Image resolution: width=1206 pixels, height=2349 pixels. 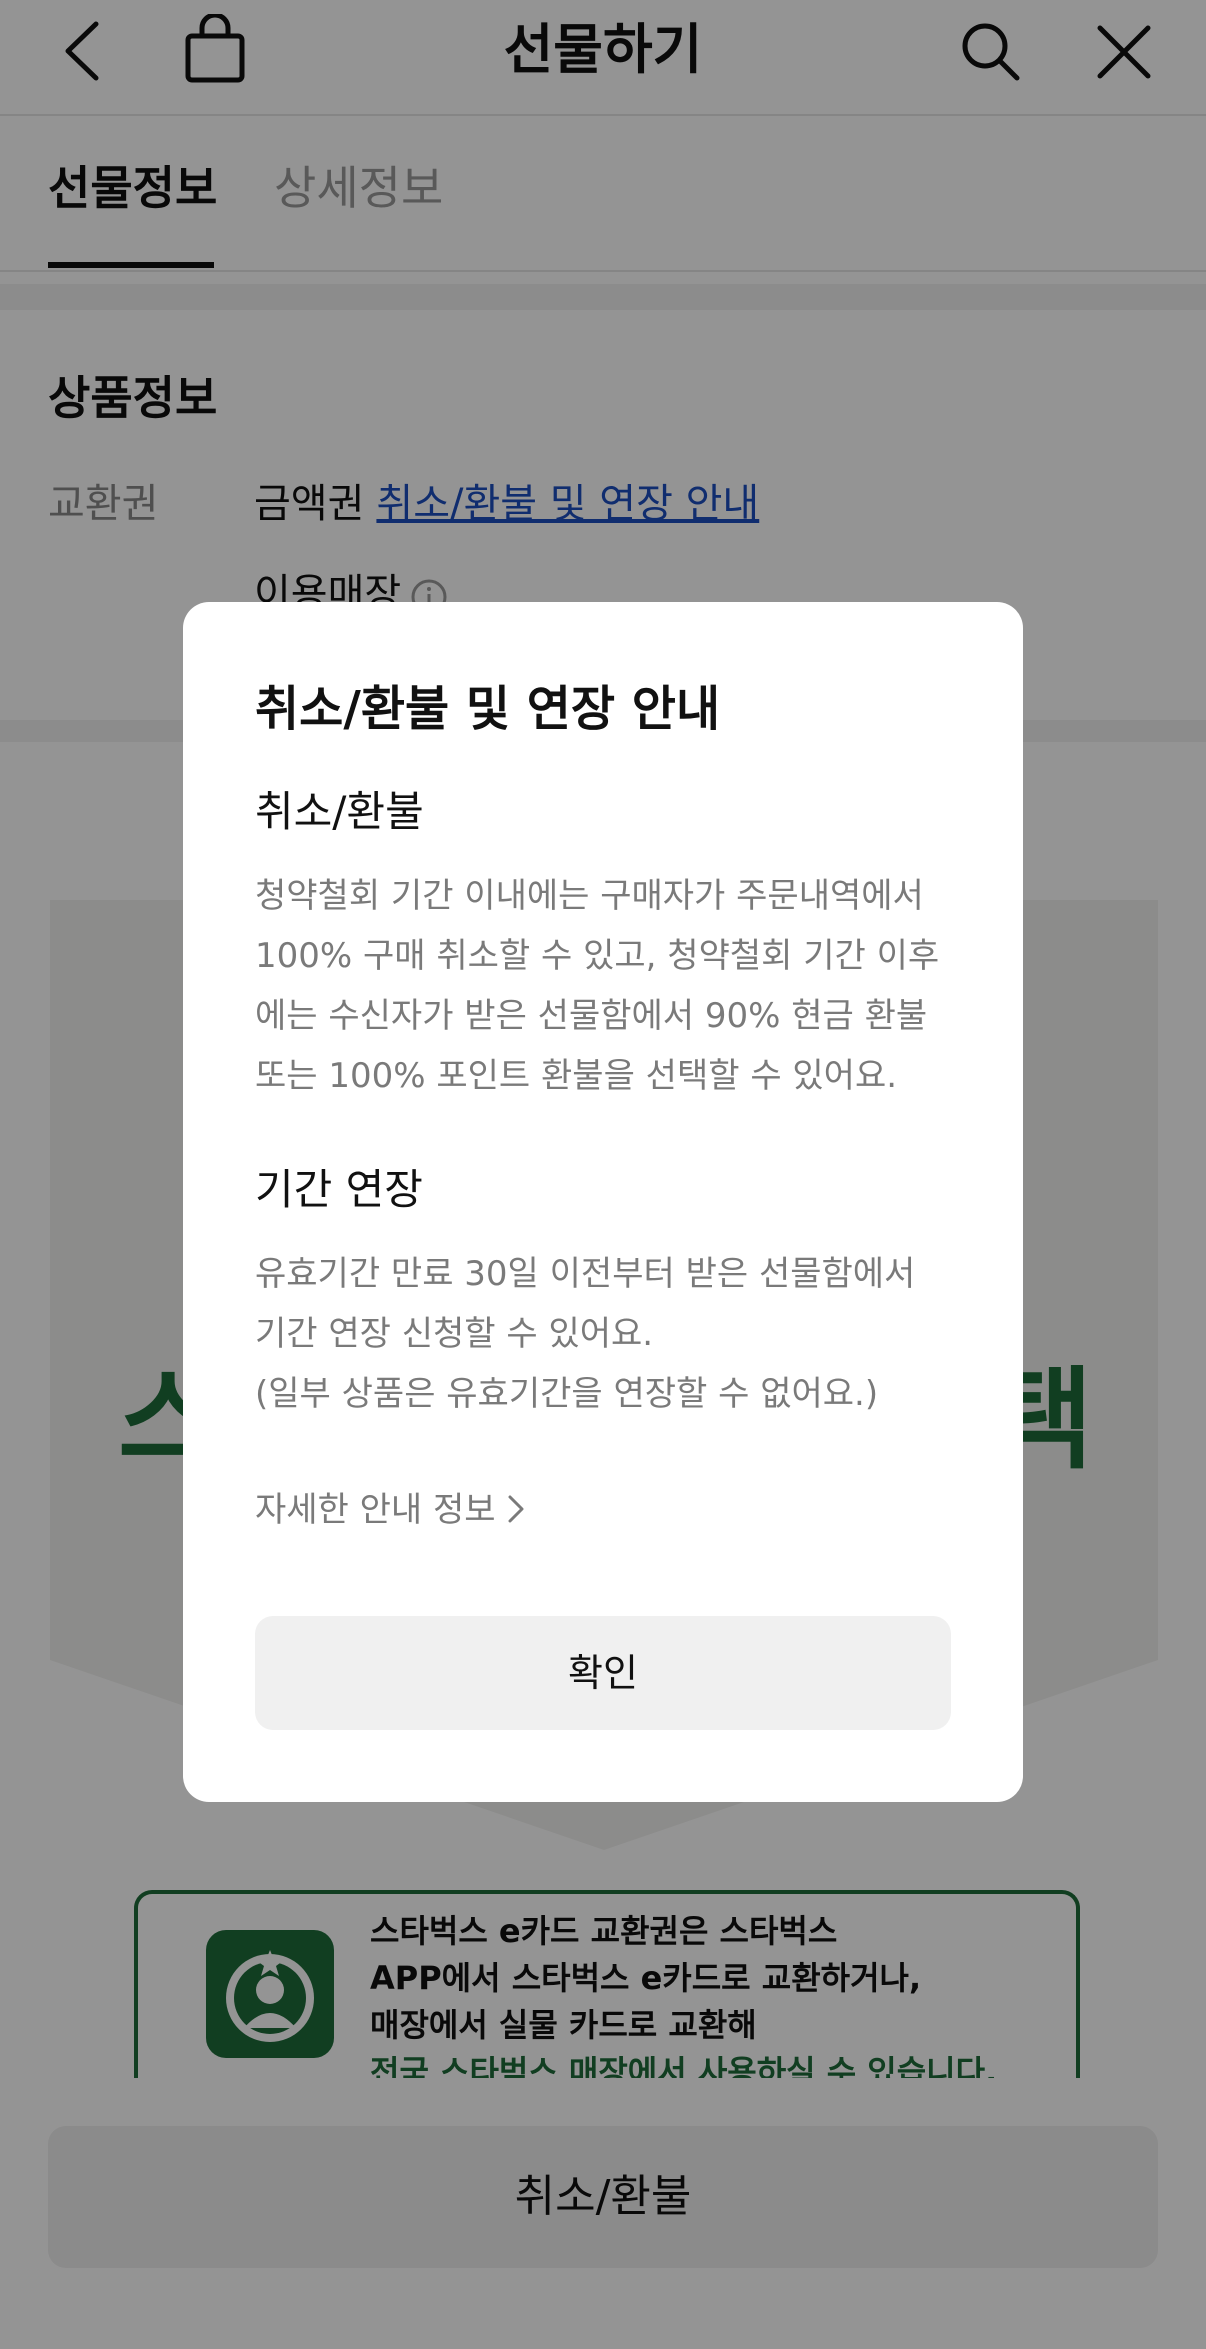 I want to click on description-line: 유효기간 만료 30일 이전부터 받은 선물함에서, so click(x=585, y=1274).